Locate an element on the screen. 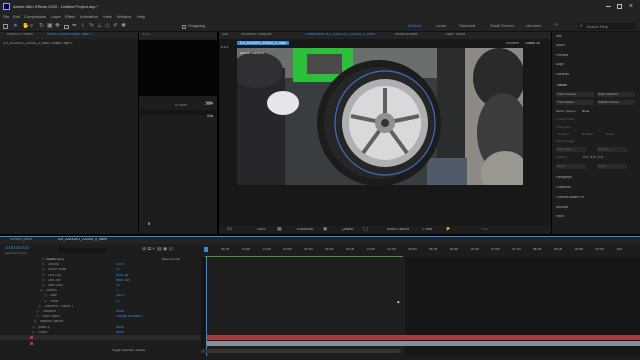 The width and height of the screenshot is (640, 360). panel-paragraph: Paragraph is located at coordinates (564, 177).